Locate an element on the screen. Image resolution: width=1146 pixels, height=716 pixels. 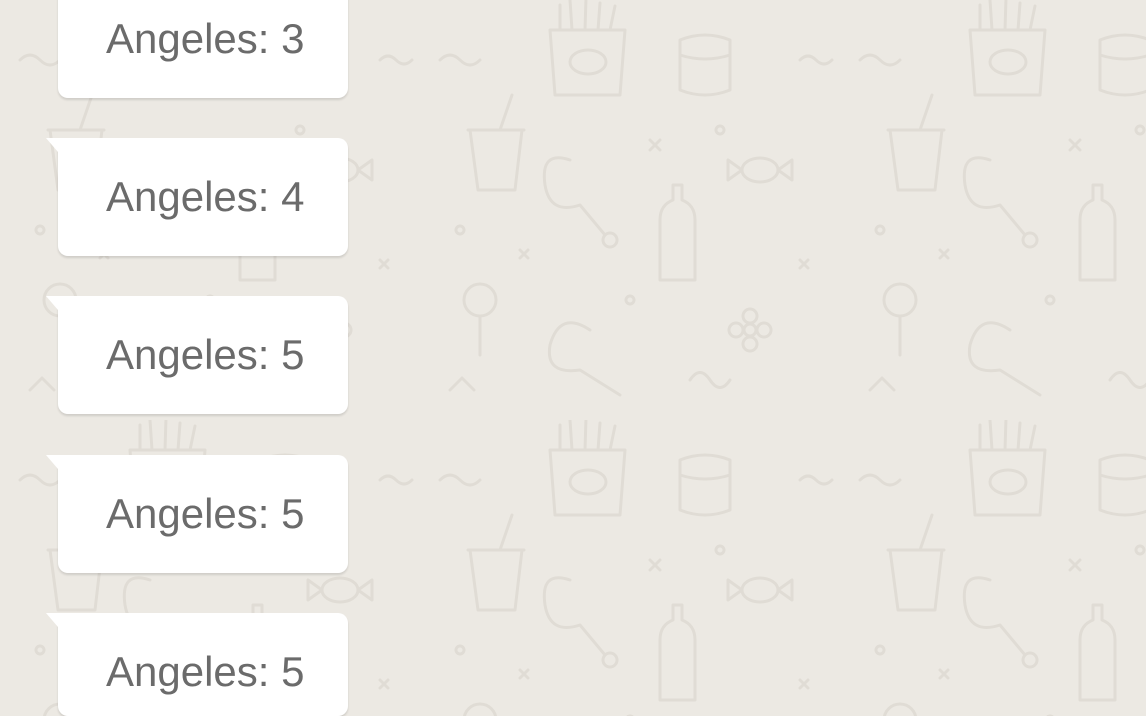
message-text: Angeles: 4 is located at coordinates (205, 196).